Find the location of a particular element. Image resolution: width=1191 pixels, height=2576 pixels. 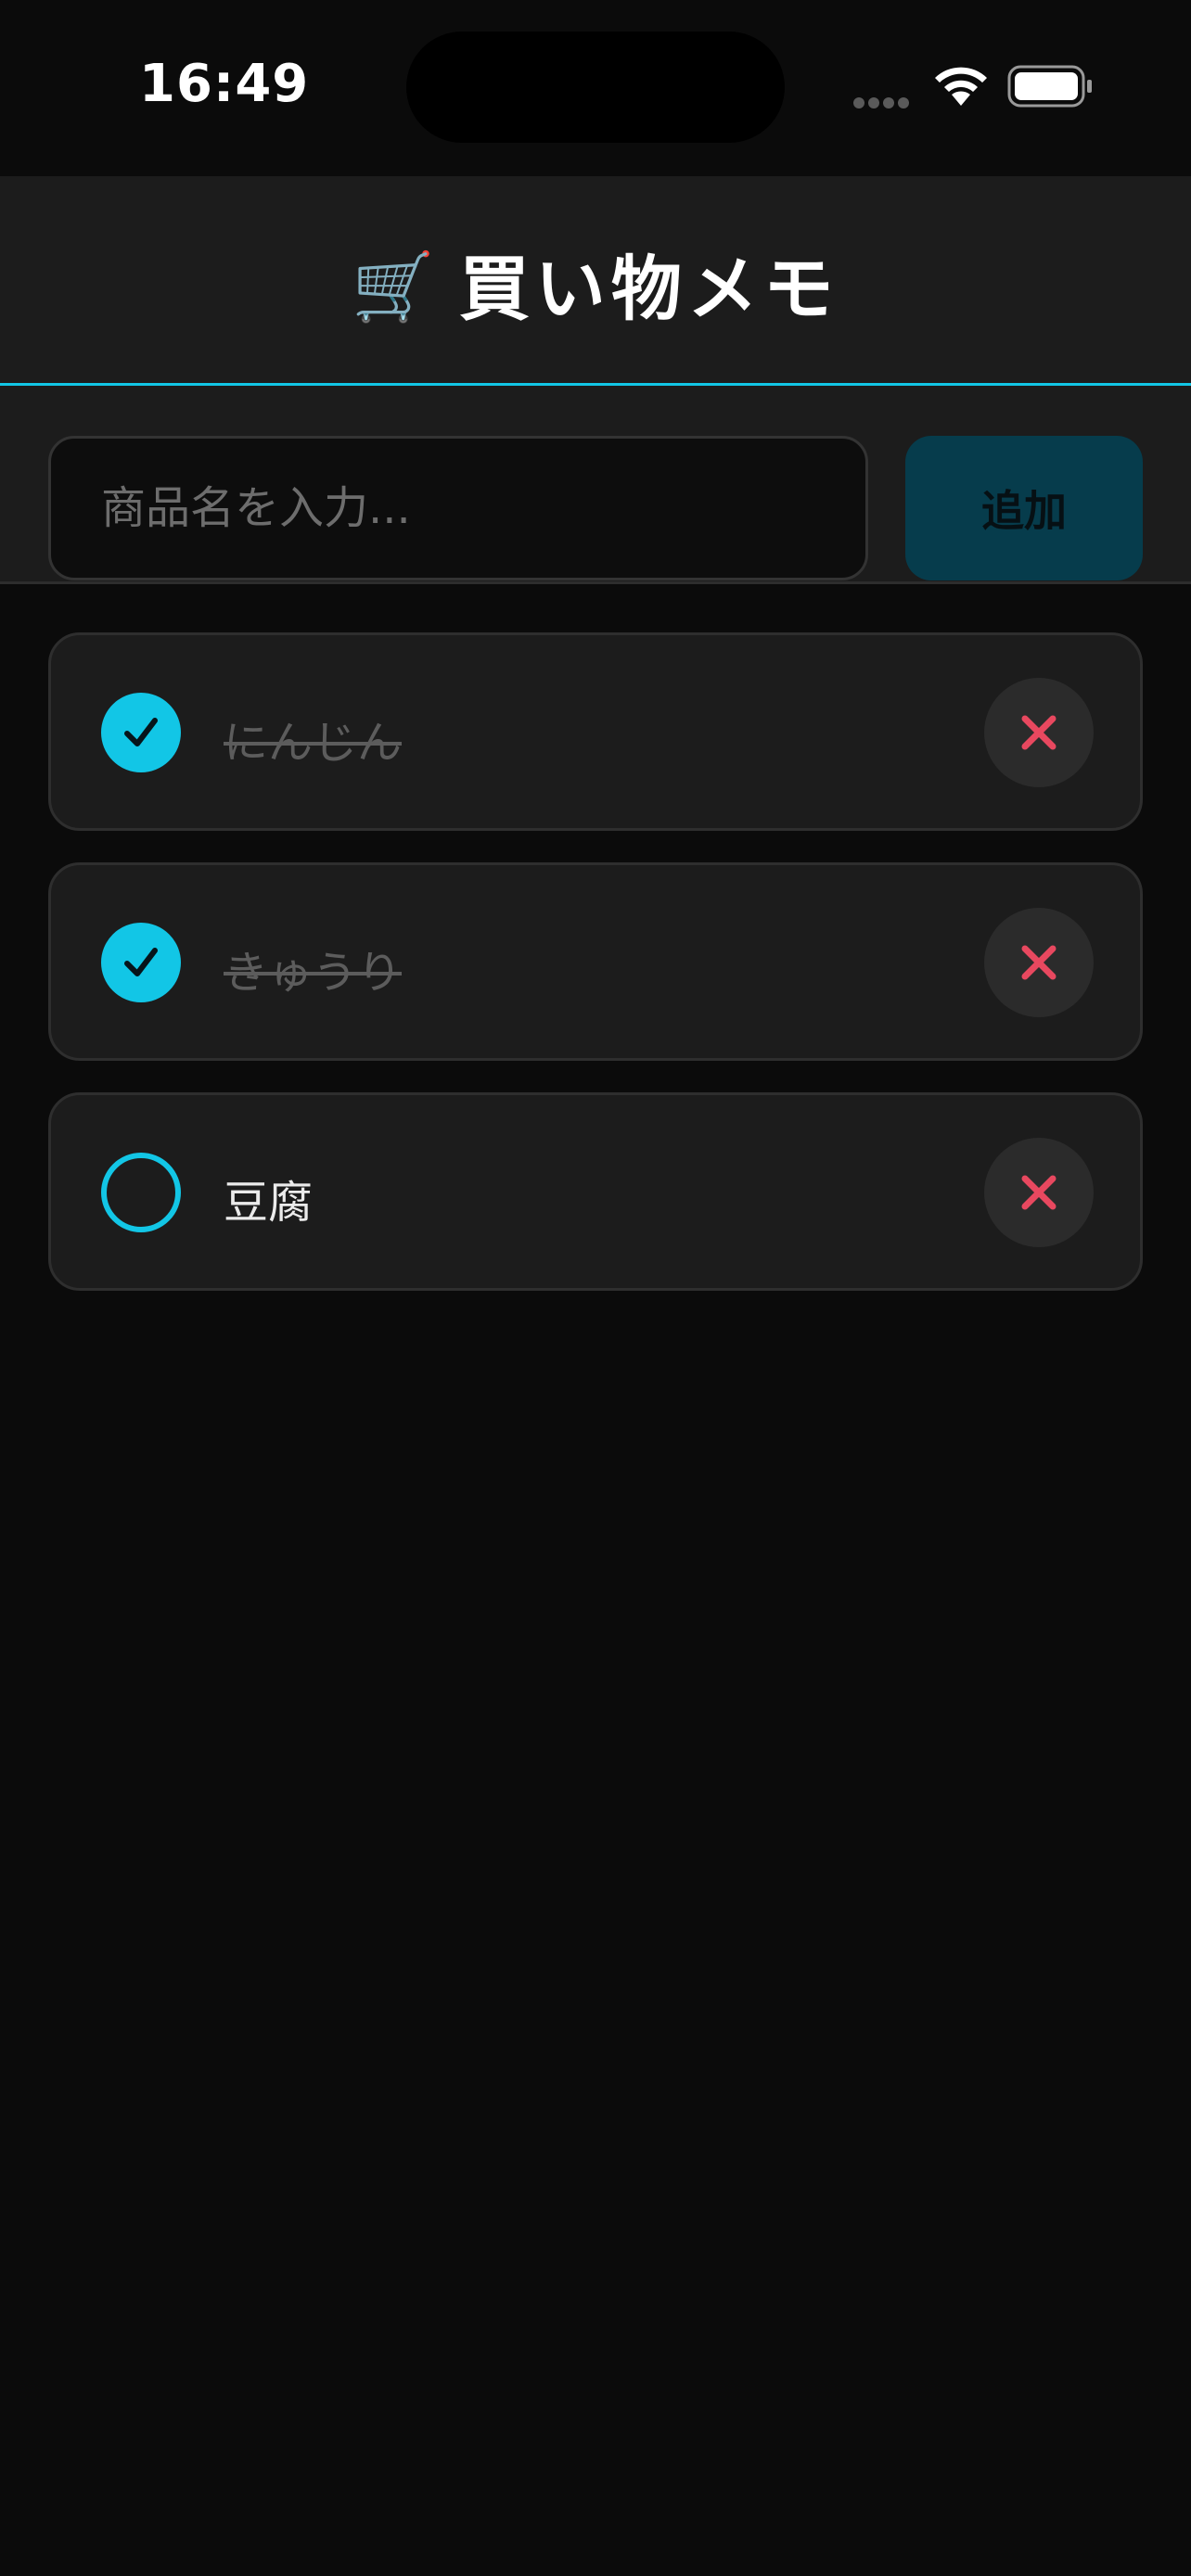

app-title-text: 買い物メモ is located at coordinates (649, 289).